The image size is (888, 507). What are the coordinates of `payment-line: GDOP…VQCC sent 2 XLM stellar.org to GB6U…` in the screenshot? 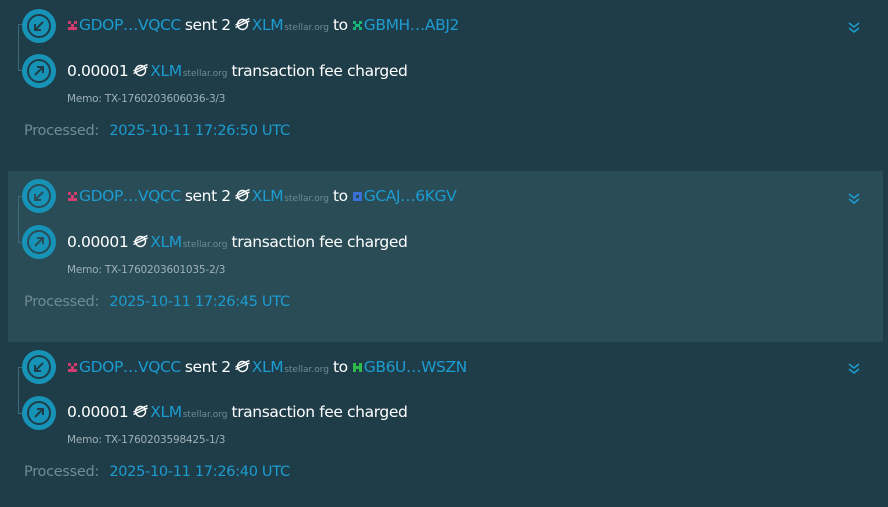 It's located at (267, 367).